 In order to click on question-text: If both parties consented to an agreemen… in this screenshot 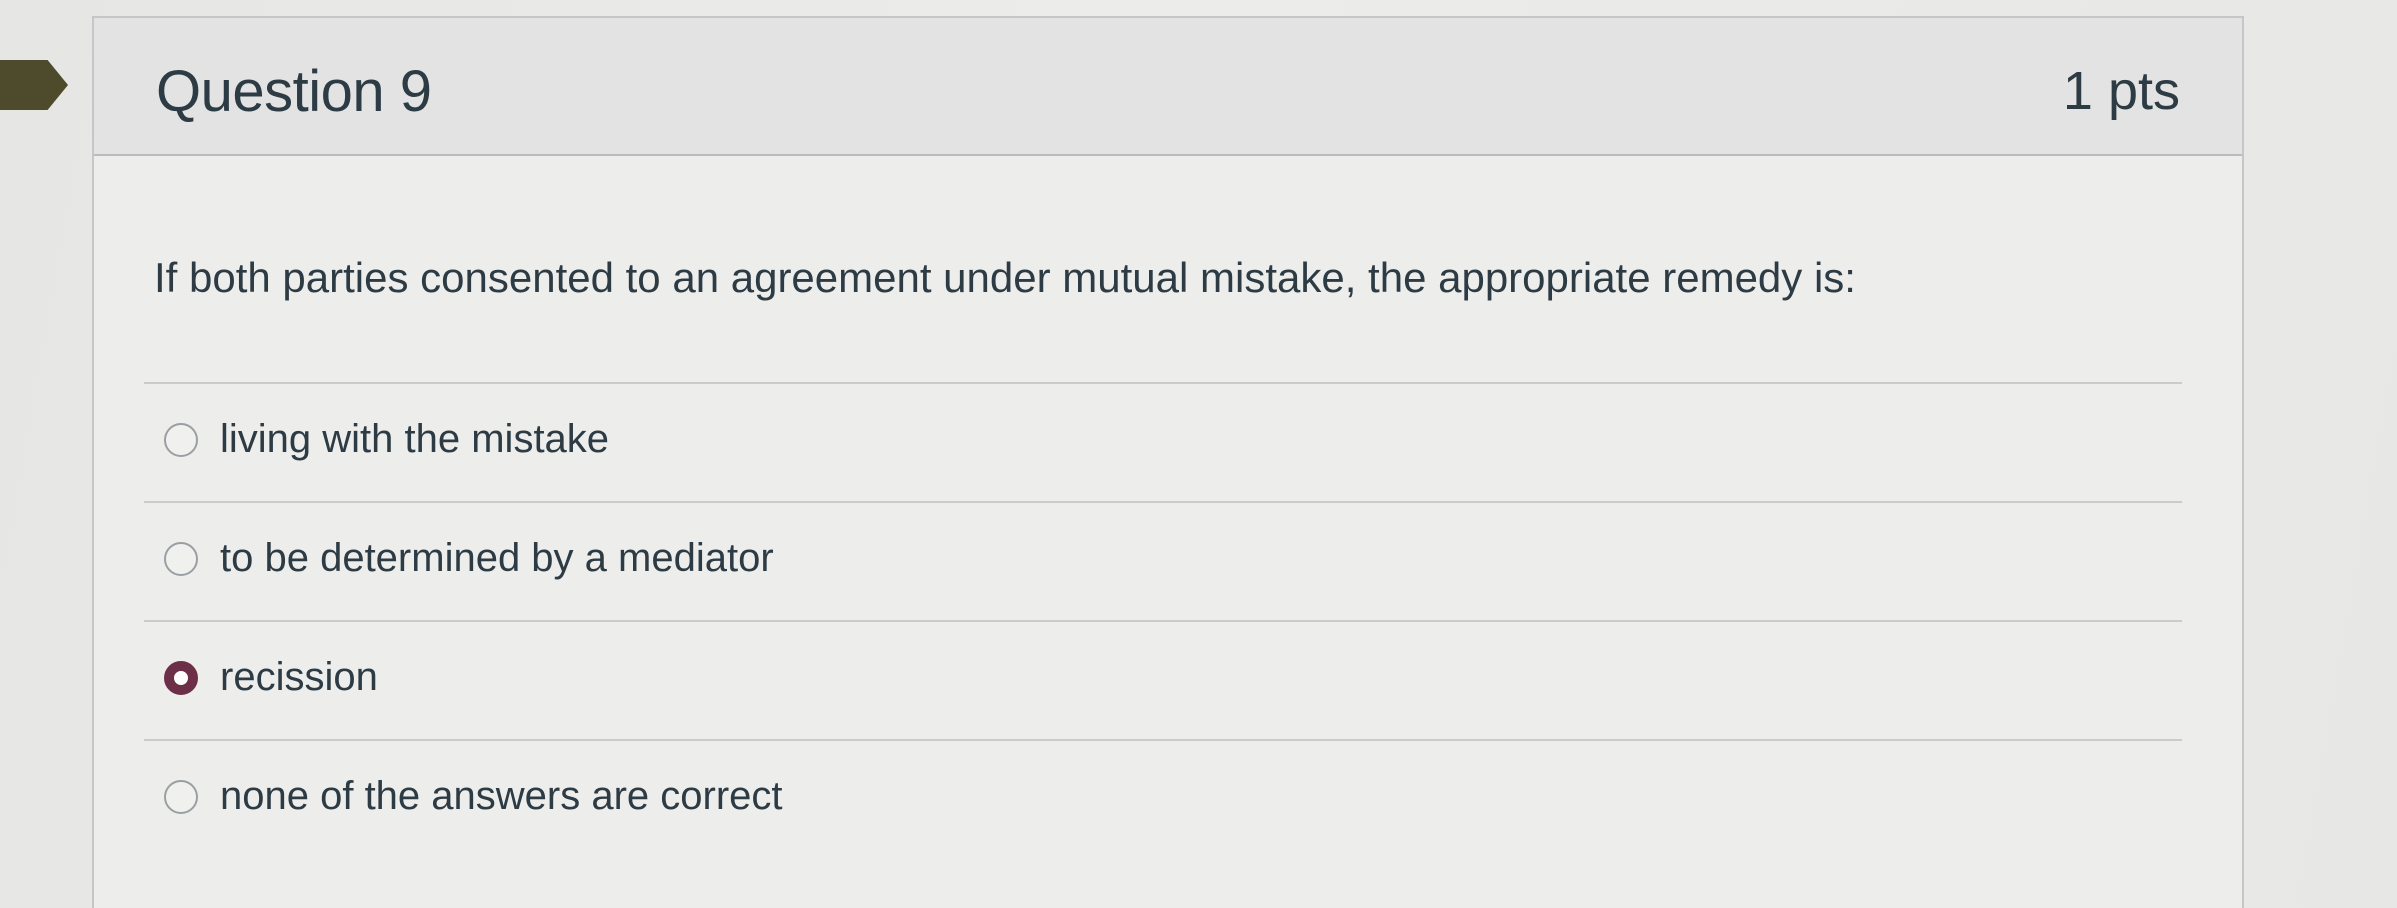, I will do `click(1005, 277)`.